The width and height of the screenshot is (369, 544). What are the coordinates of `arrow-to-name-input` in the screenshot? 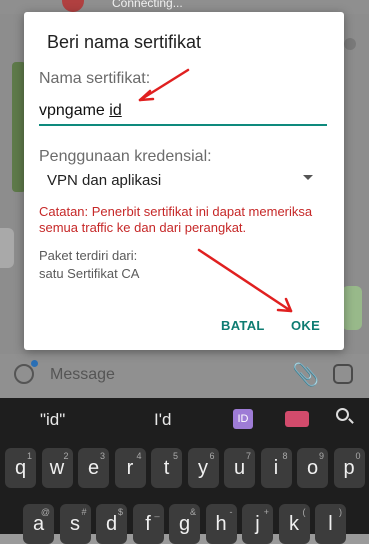 It's located at (164, 85).